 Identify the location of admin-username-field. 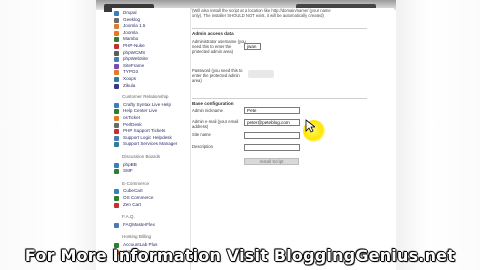
(252, 46).